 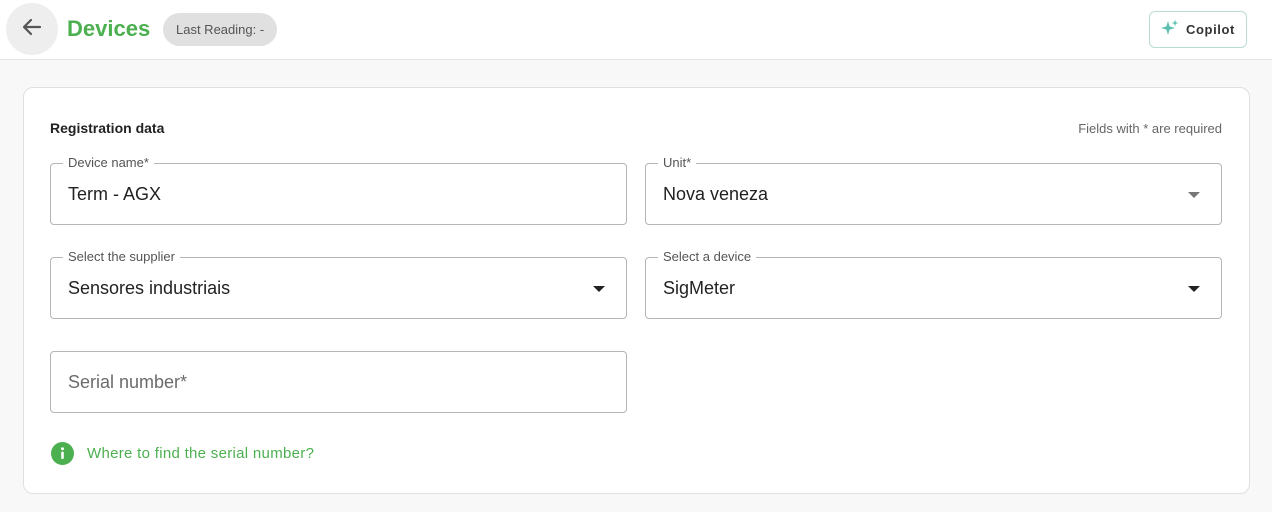 What do you see at coordinates (62, 453) in the screenshot?
I see `info-icon` at bounding box center [62, 453].